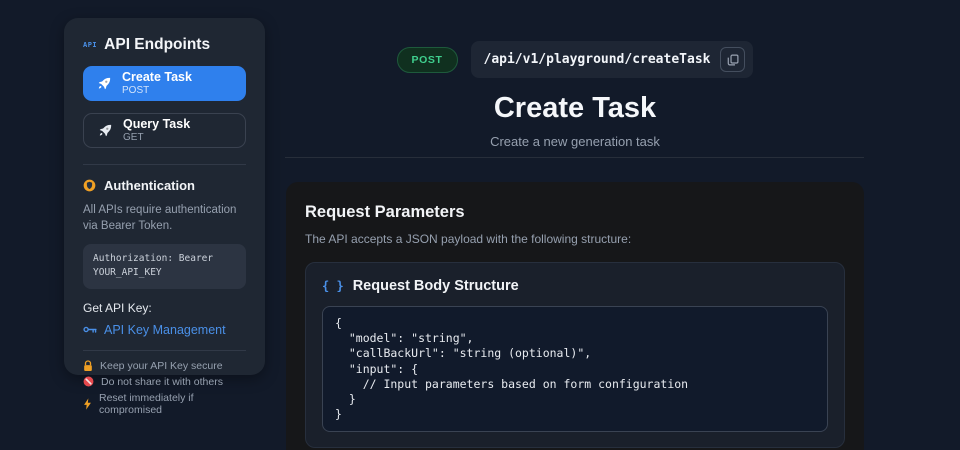 This screenshot has height=450, width=960. I want to click on endpoint-labels: Query Task GET, so click(156, 130).